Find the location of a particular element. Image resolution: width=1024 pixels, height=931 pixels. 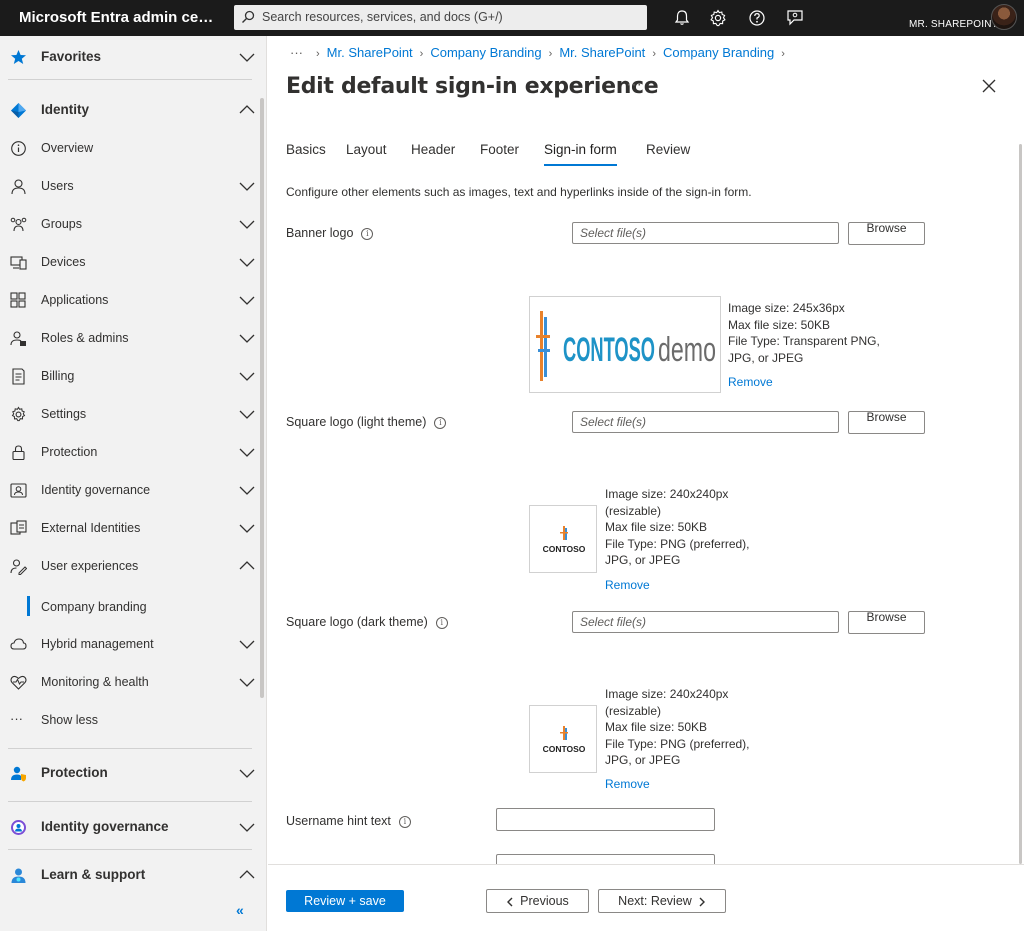

sidebar-item-favorites: Favorites is located at coordinates (131, 57).